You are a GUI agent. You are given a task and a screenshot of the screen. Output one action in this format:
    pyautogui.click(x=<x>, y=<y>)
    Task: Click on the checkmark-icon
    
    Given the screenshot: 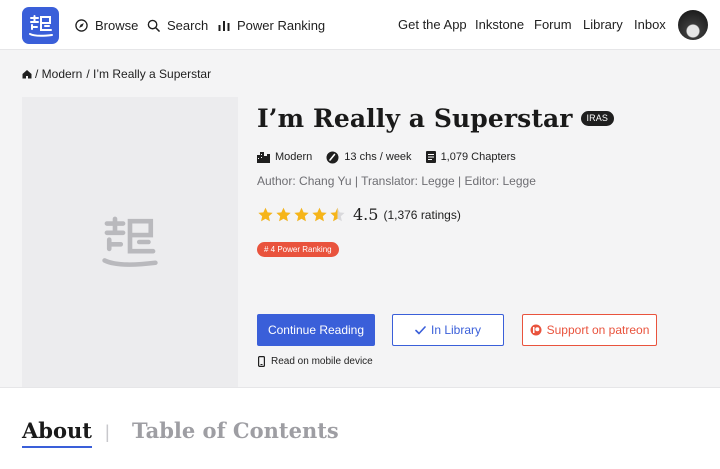 What is the action you would take?
    pyautogui.click(x=420, y=329)
    